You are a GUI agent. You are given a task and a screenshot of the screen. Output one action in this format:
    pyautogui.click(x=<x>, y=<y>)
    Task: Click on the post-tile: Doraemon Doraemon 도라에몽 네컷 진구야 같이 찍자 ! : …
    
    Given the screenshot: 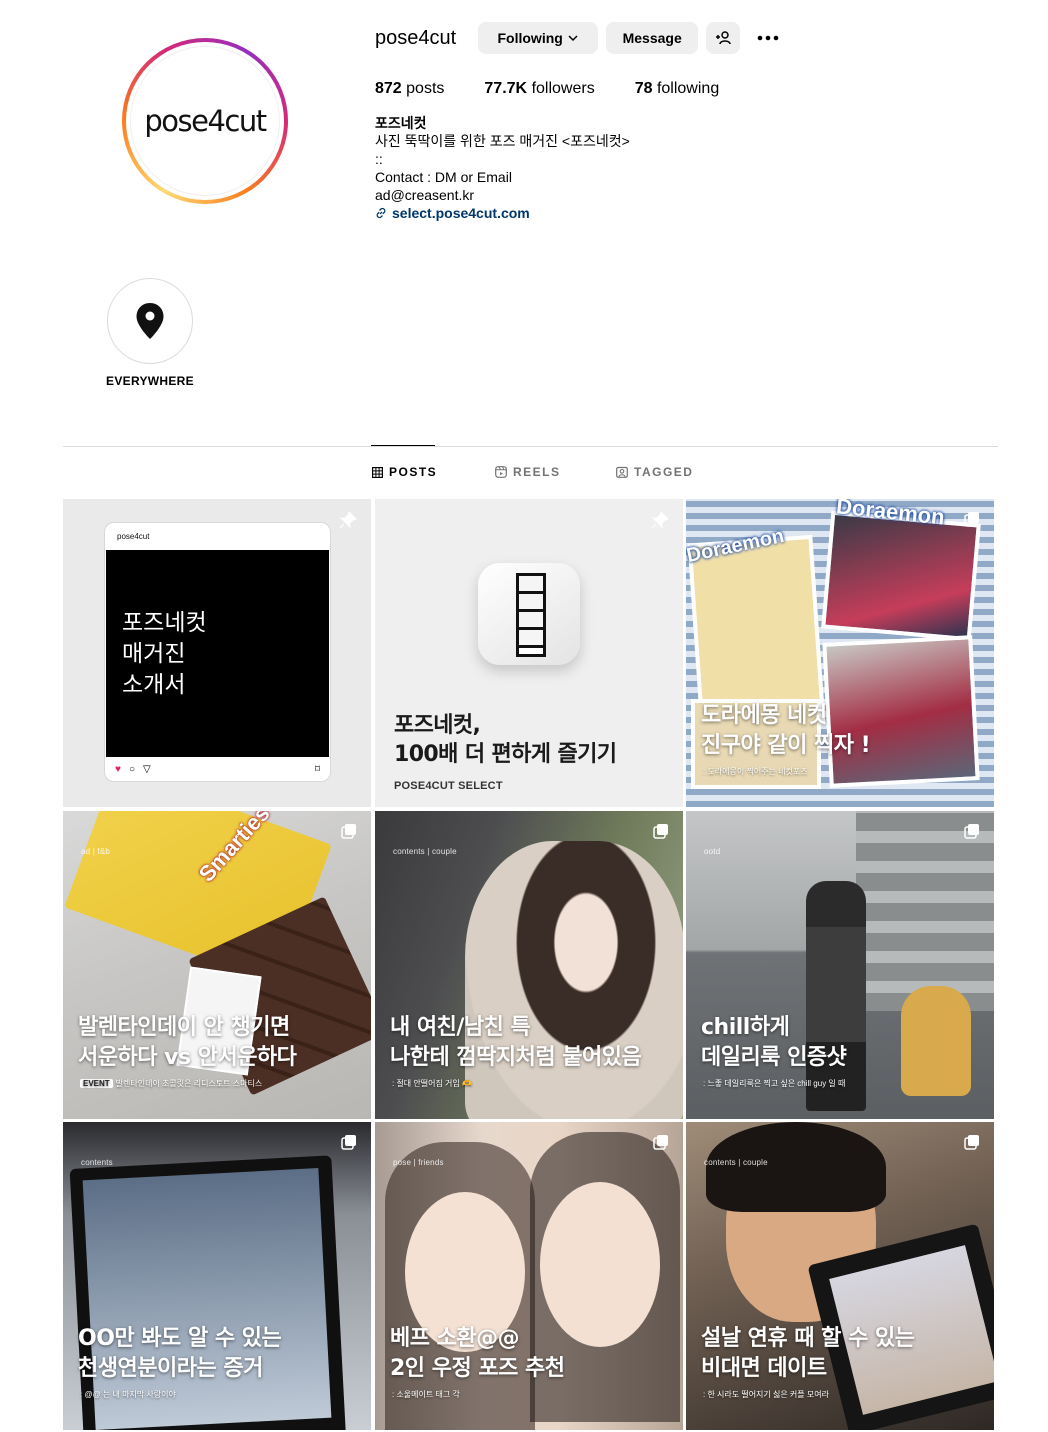 What is the action you would take?
    pyautogui.click(x=840, y=653)
    